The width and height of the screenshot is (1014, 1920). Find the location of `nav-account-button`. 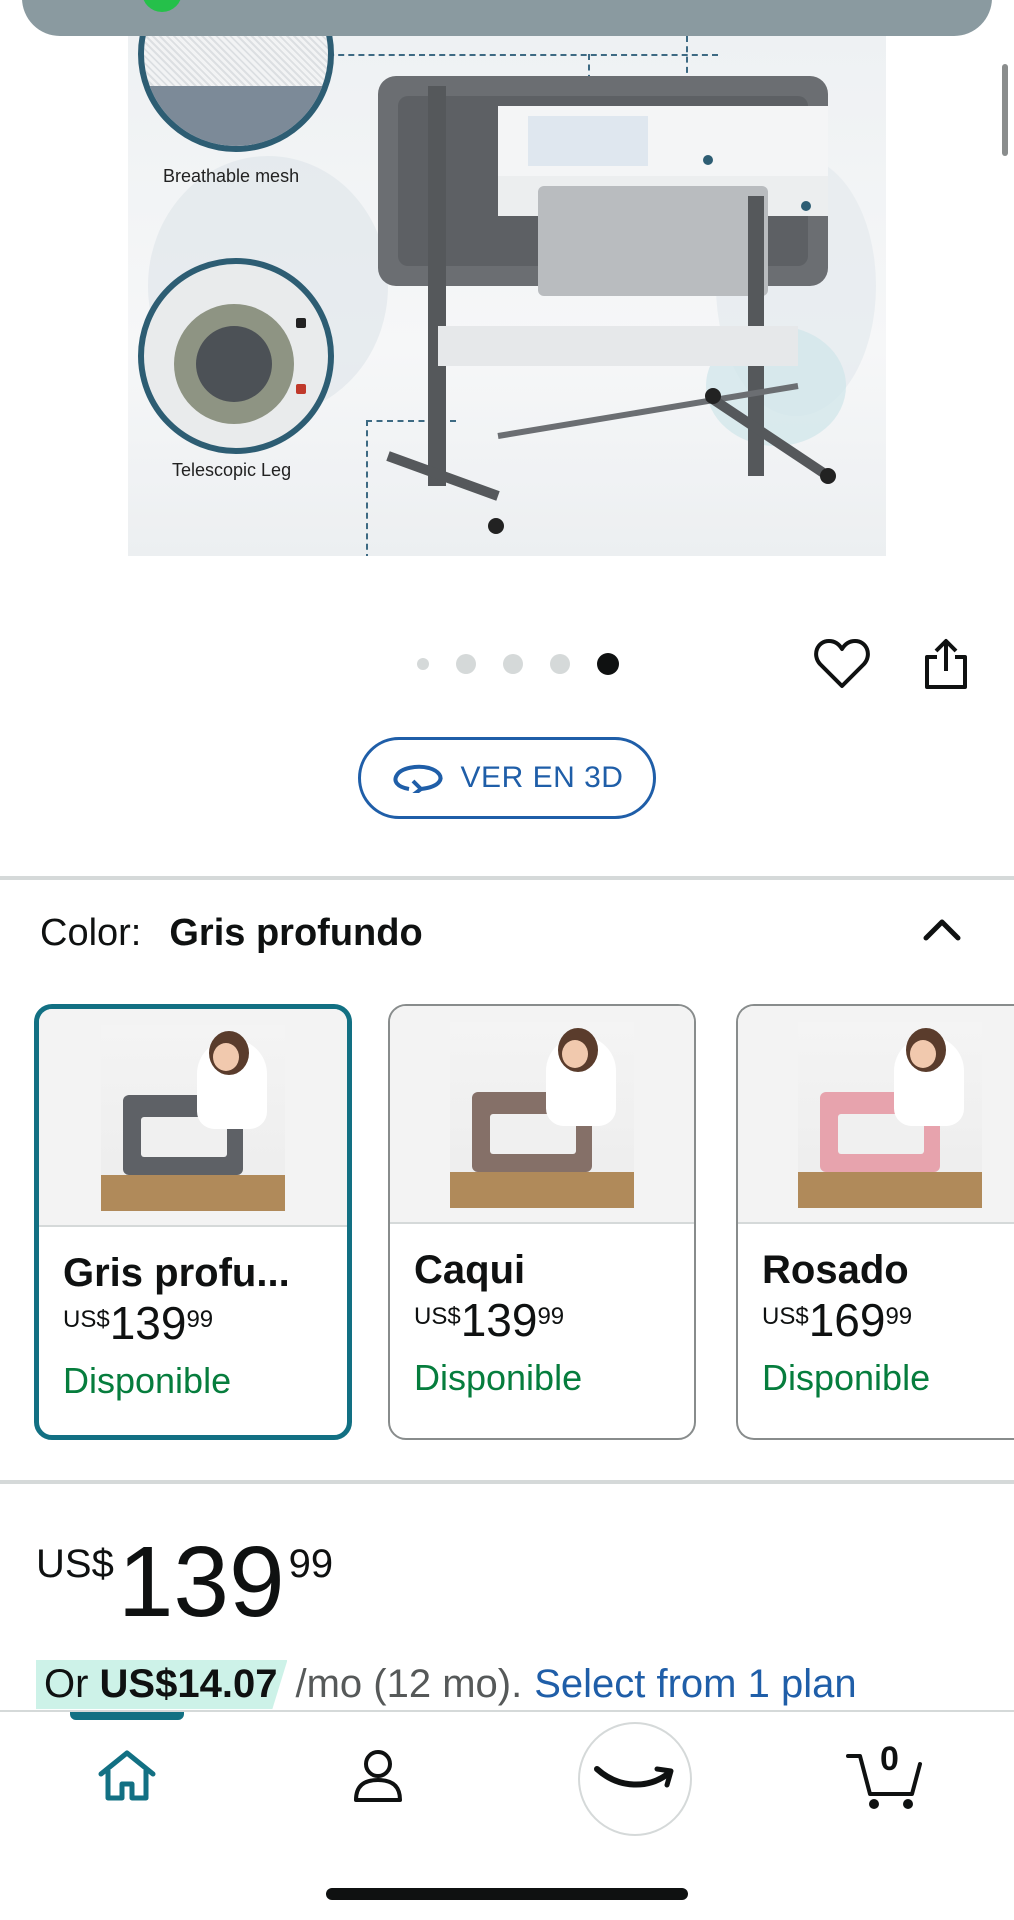

nav-account-button is located at coordinates (378, 1776).